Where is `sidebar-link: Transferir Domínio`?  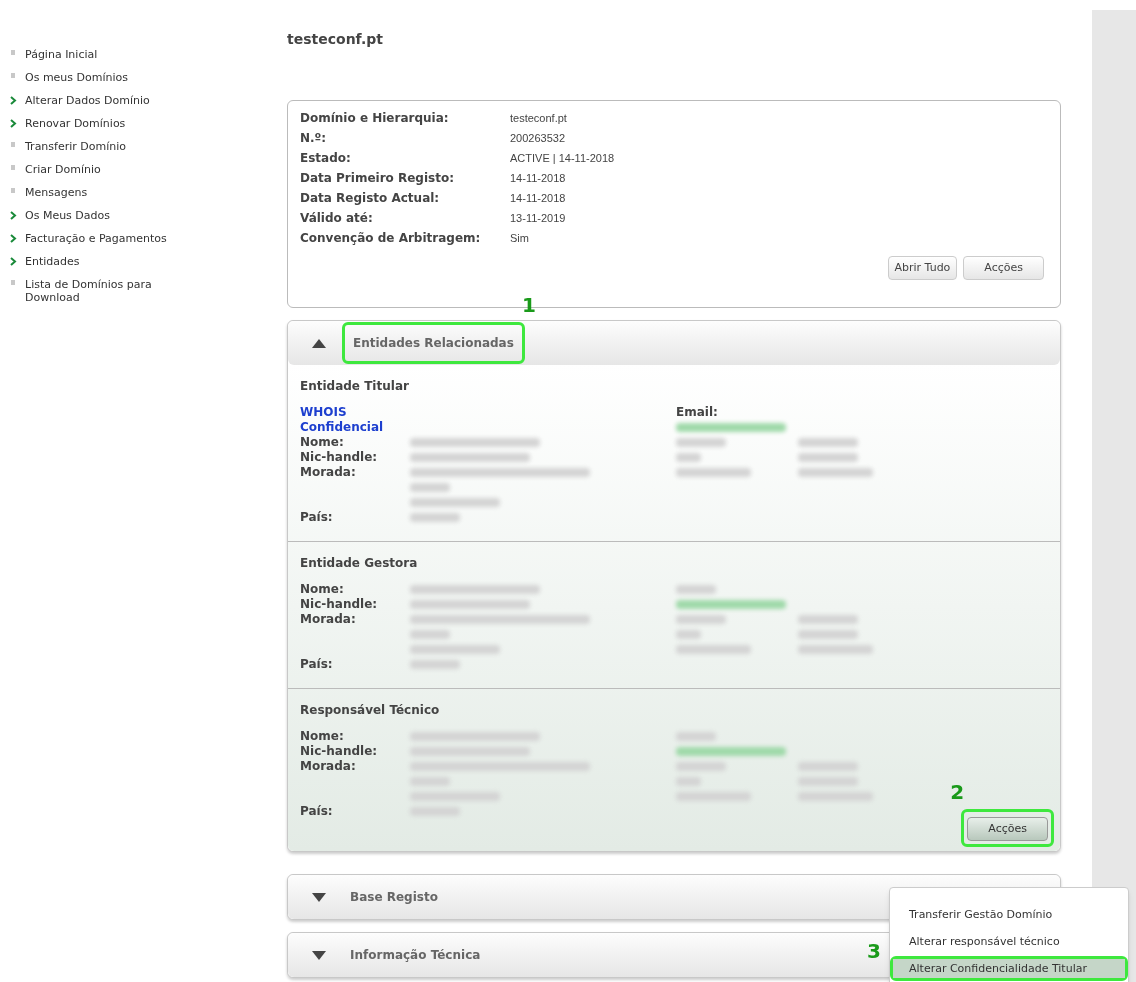
sidebar-link: Transferir Domínio is located at coordinates (135, 146).